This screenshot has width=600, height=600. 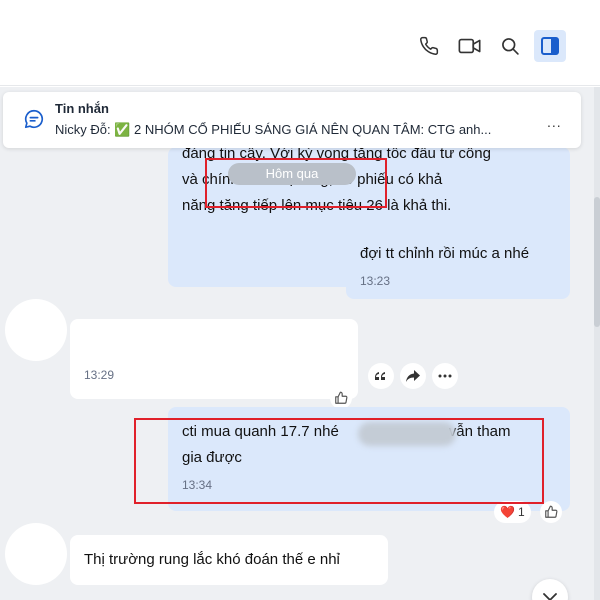 I want to click on message-bubble-icon, so click(x=34, y=119).